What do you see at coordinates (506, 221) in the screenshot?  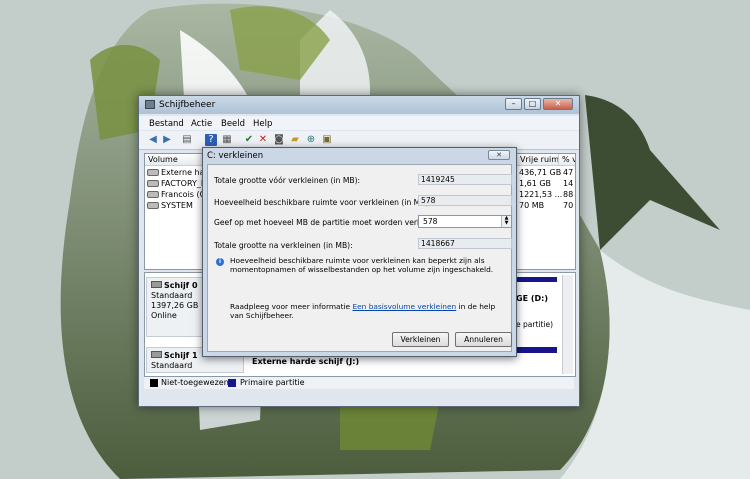 I see `stepper-arrows-icon: ▲ ▼` at bounding box center [506, 221].